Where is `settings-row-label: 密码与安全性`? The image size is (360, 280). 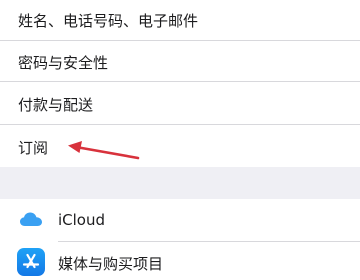 settings-row-label: 密码与安全性 is located at coordinates (63, 63).